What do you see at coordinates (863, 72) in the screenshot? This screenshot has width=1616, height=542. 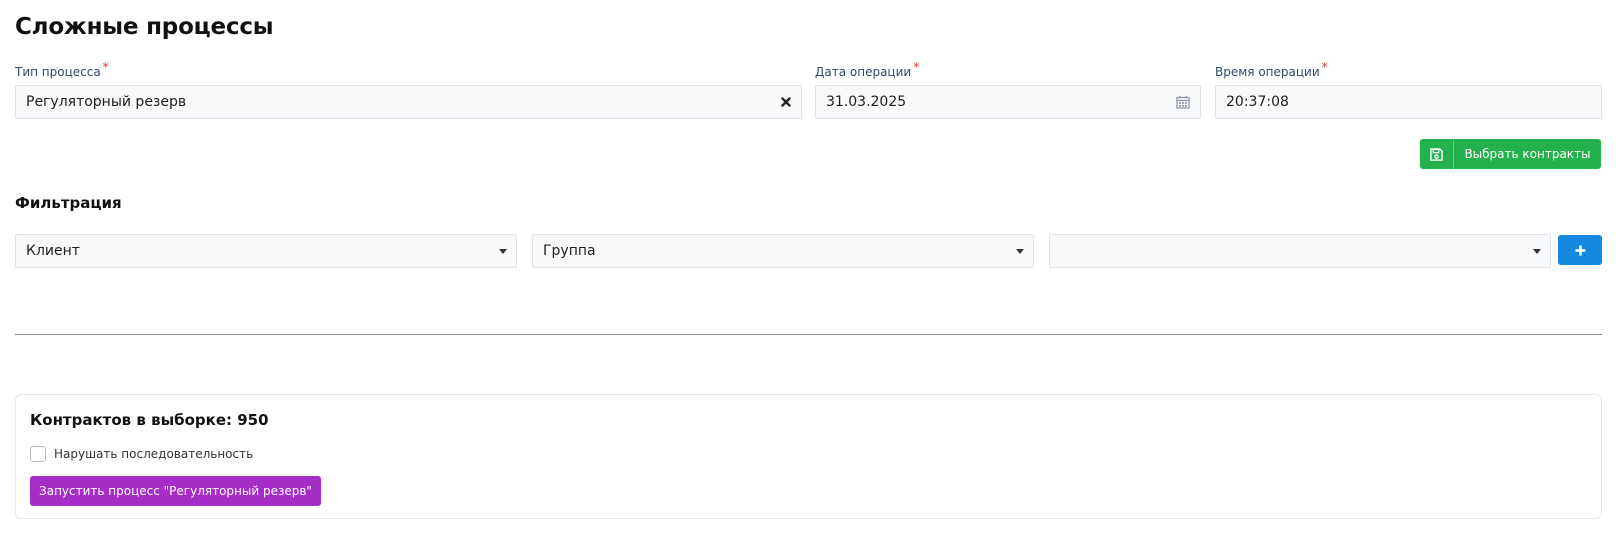 I see `operation-date-label-text: Дата операции` at bounding box center [863, 72].